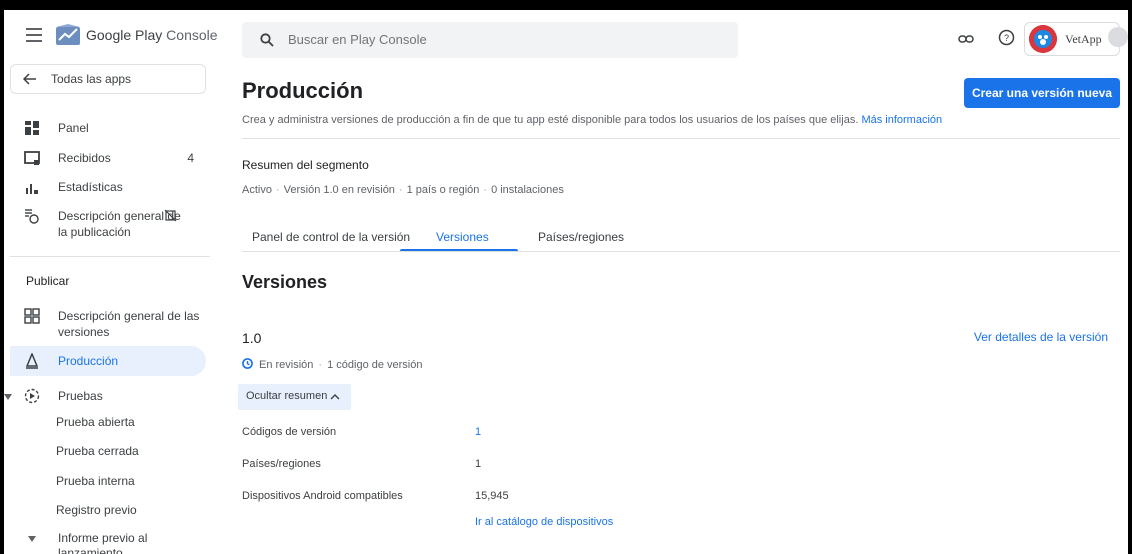 The width and height of the screenshot is (1132, 554). What do you see at coordinates (581, 237) in the screenshot?
I see `tab-countries-regions: Países/regiones` at bounding box center [581, 237].